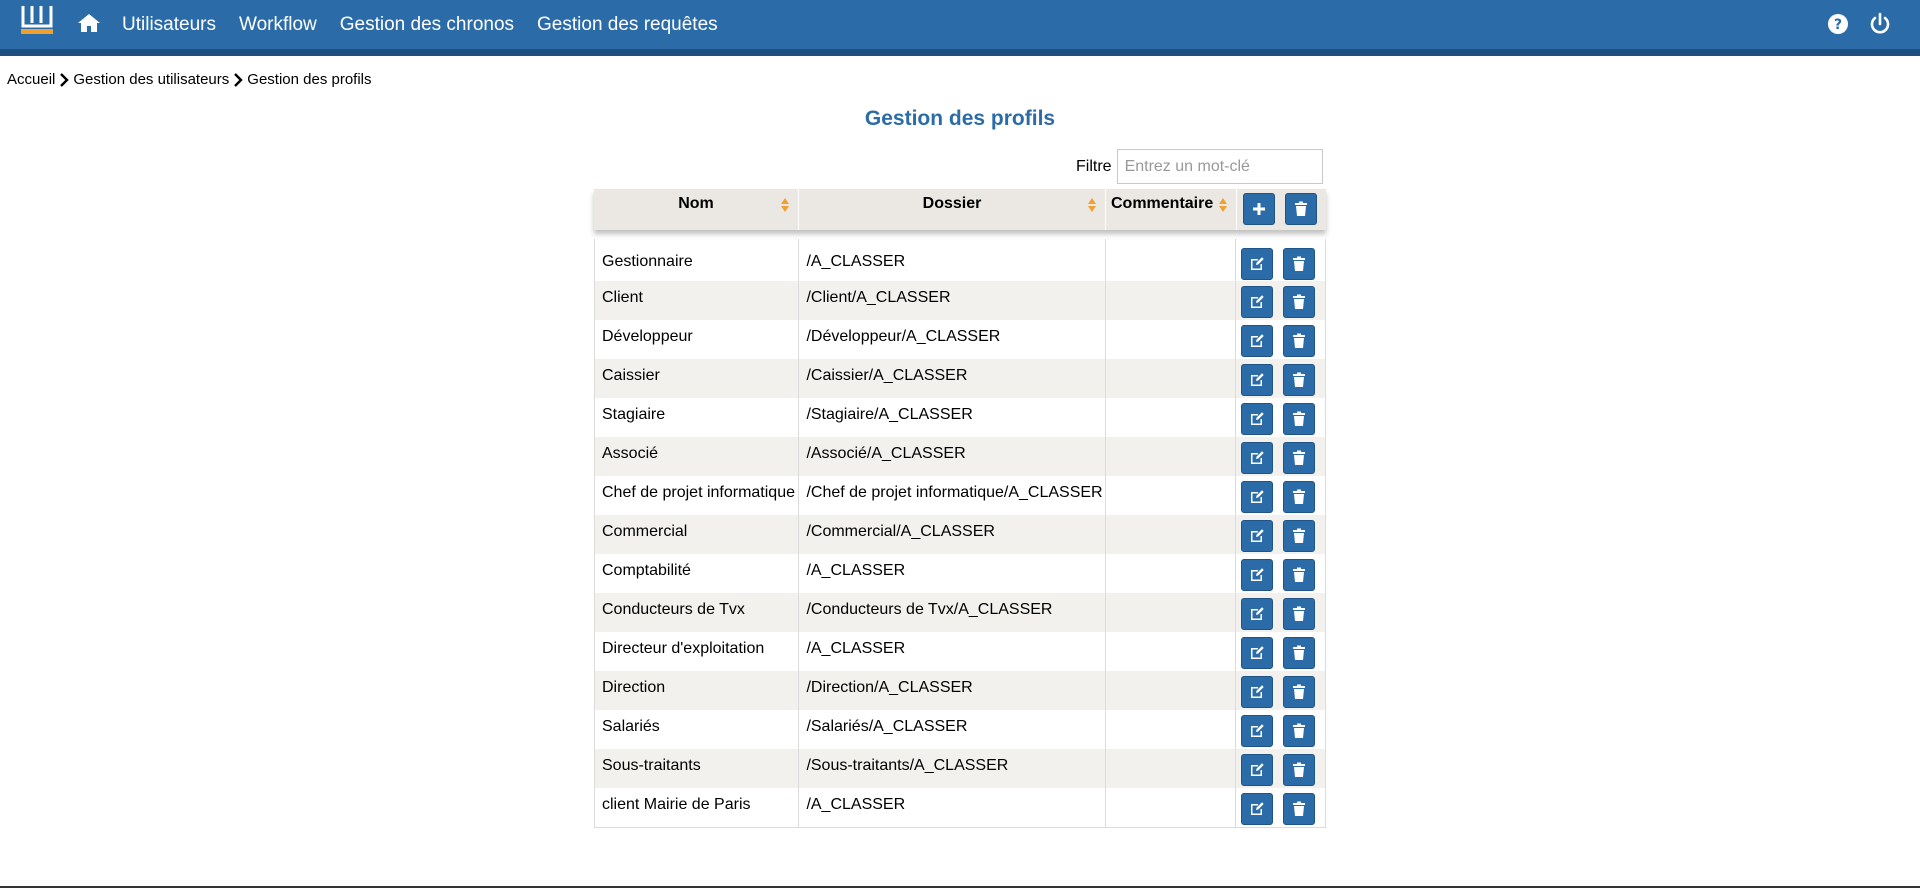 This screenshot has height=888, width=1920. I want to click on table-row: Stagiaire/Stagiaire/A_CLASSER, so click(960, 417).